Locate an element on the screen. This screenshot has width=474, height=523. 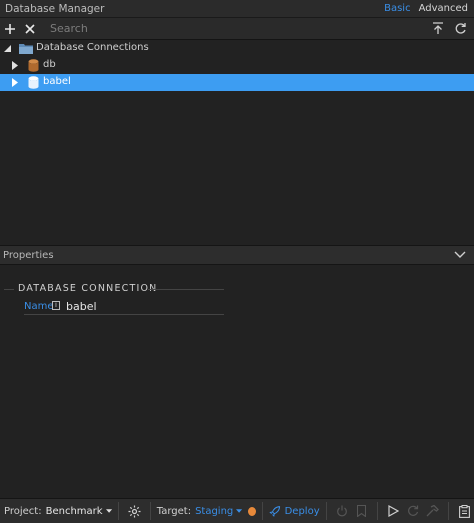
title-bar: Database Manager Basic Advanced is located at coordinates (237, 9).